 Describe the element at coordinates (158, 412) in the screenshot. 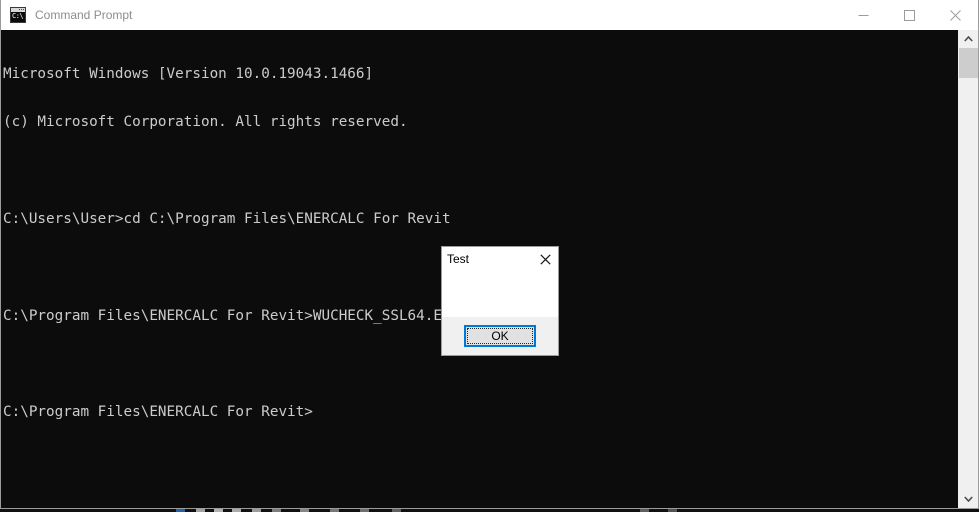

I see `console-line: C:\Program Files\ENERCALC For Revit>` at that location.